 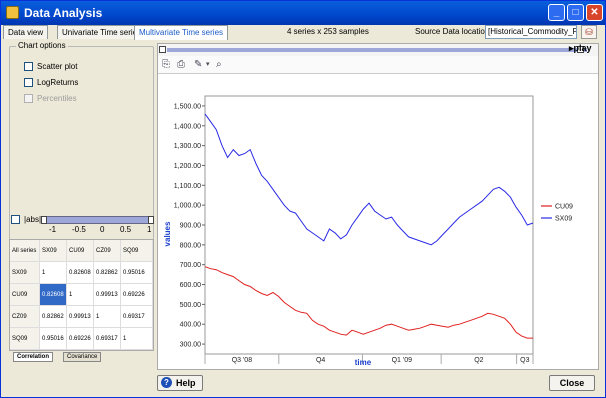 I want to click on table-header: CU09, so click(x=80, y=251).